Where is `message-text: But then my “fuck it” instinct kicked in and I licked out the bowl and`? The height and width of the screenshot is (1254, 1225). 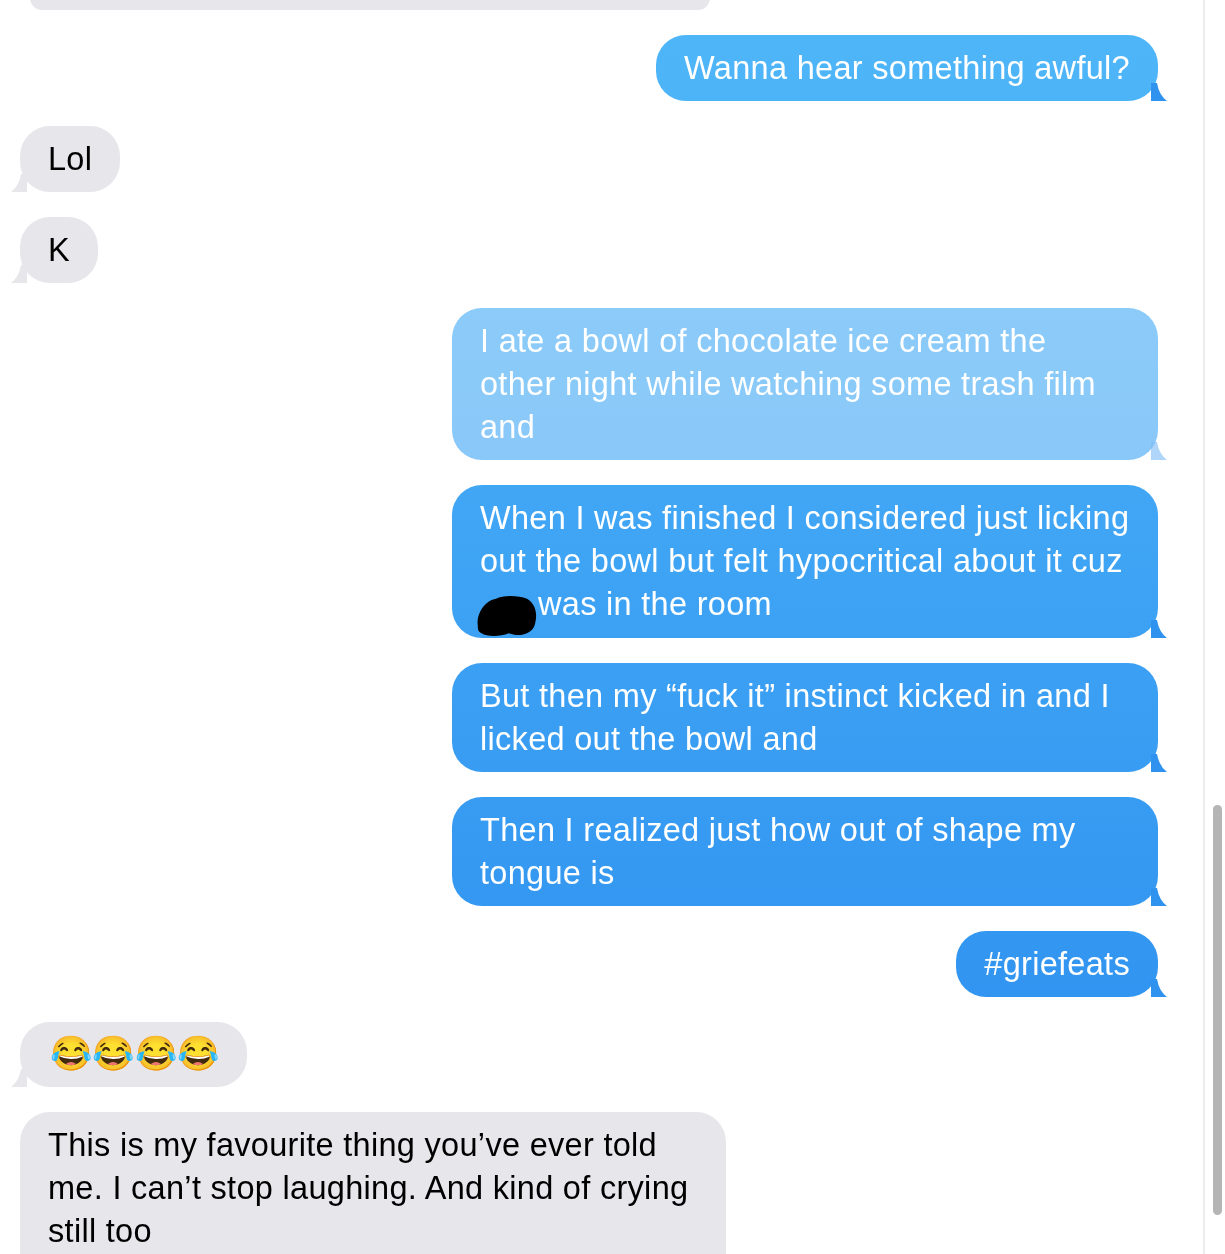
message-text: But then my “fuck it” instinct kicked in and I licked out the bowl and is located at coordinates (795, 717).